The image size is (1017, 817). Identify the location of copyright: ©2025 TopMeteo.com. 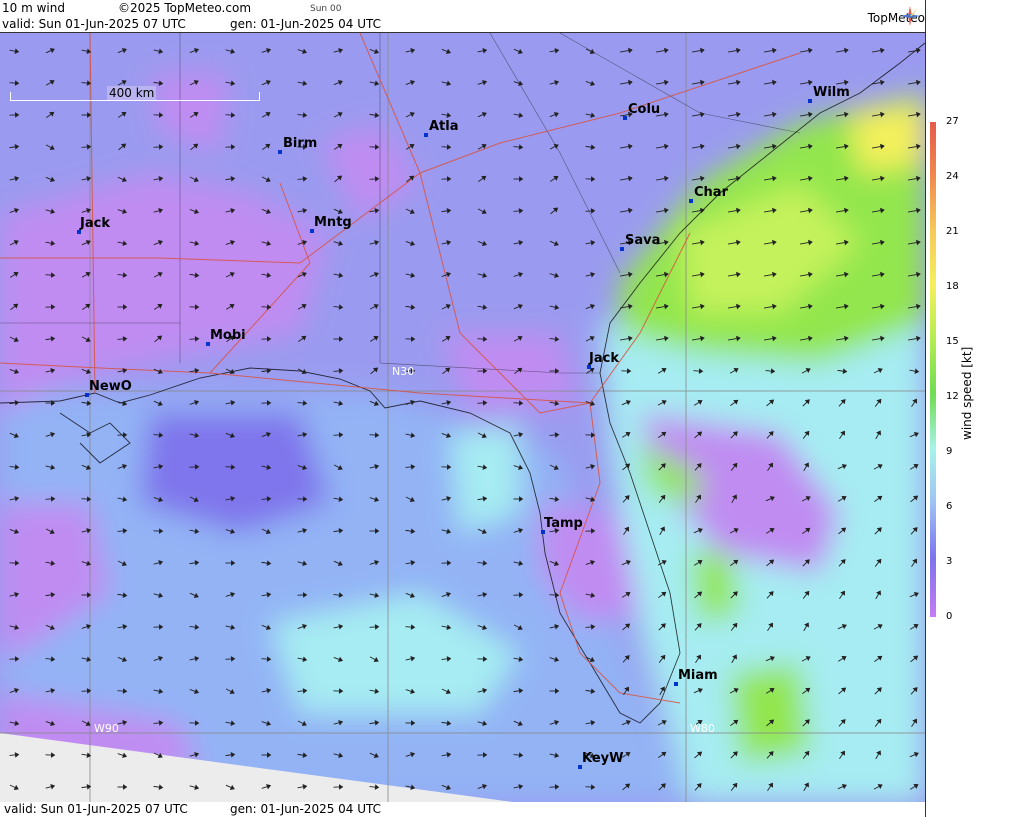
(184, 8).